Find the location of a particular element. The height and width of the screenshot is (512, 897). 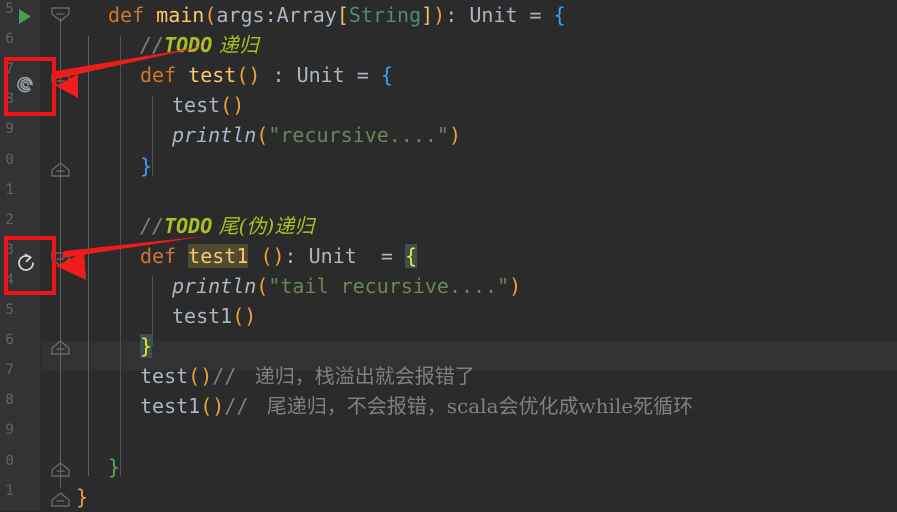

code-token: main is located at coordinates (180, 15).